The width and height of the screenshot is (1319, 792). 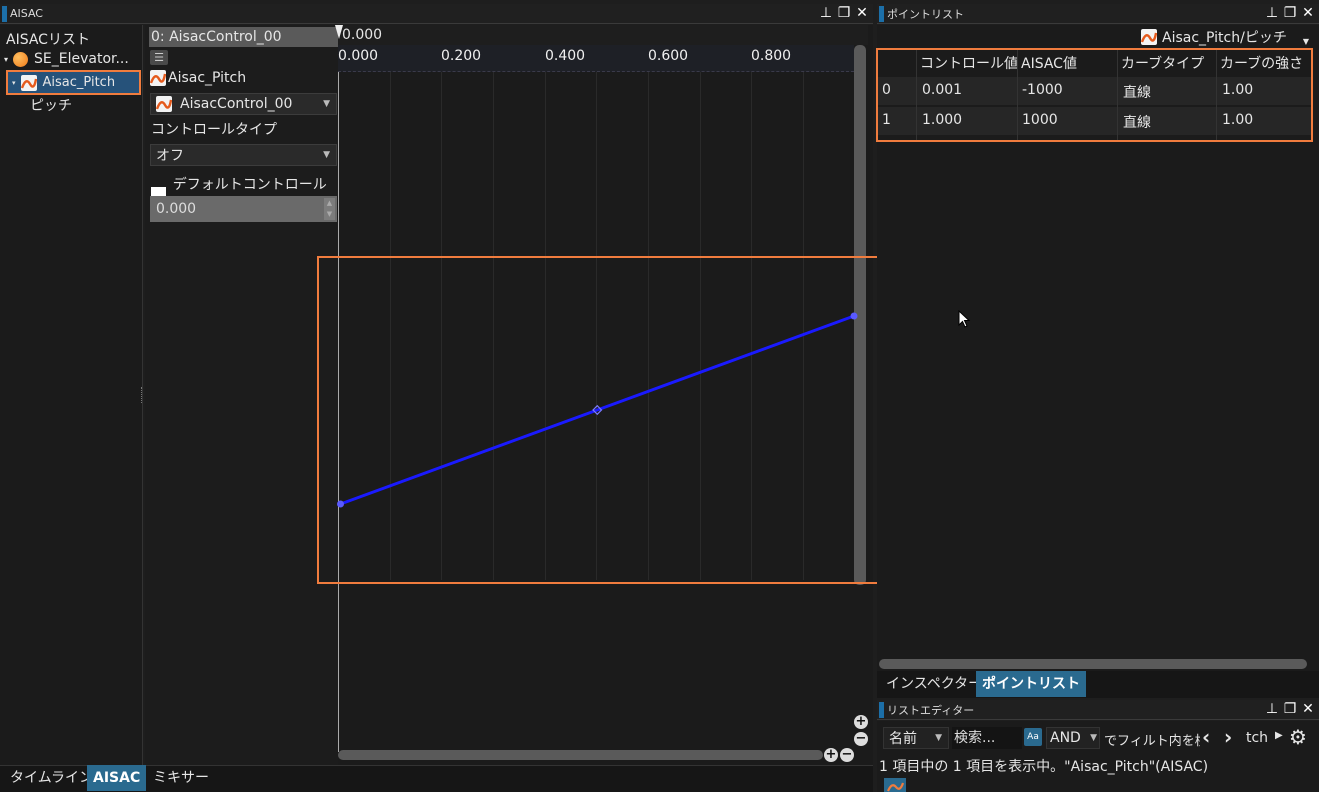 What do you see at coordinates (51, 778) in the screenshot?
I see `tab-timeline: タイムライン` at bounding box center [51, 778].